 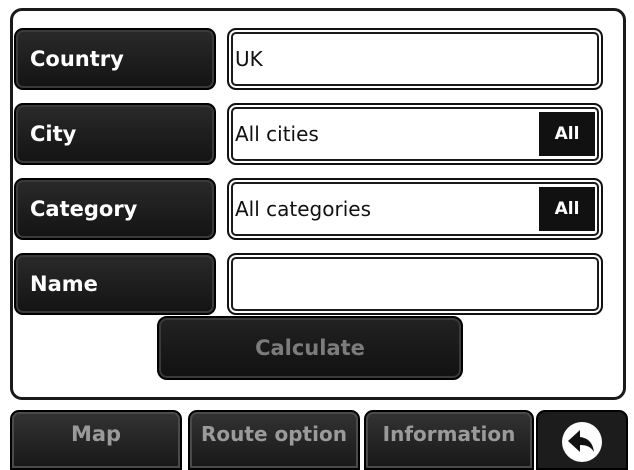 I want to click on country-button: Country, so click(x=115, y=59).